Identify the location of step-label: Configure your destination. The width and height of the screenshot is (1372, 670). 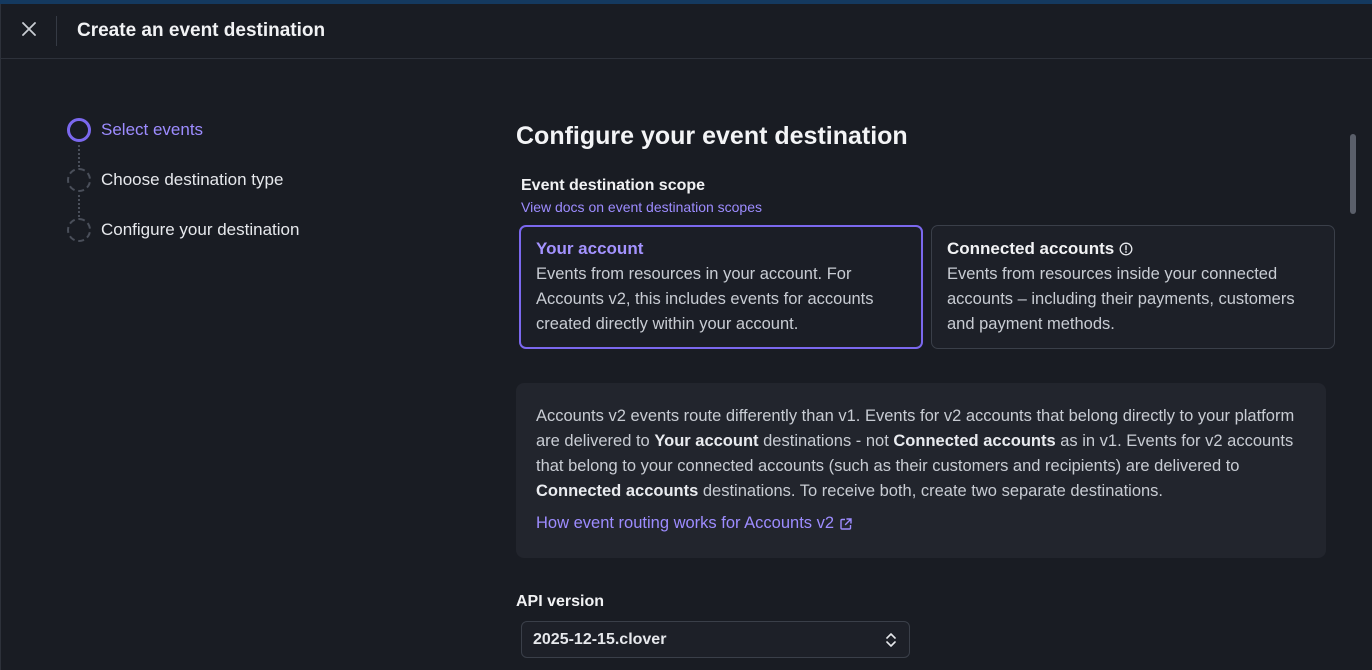
(200, 229).